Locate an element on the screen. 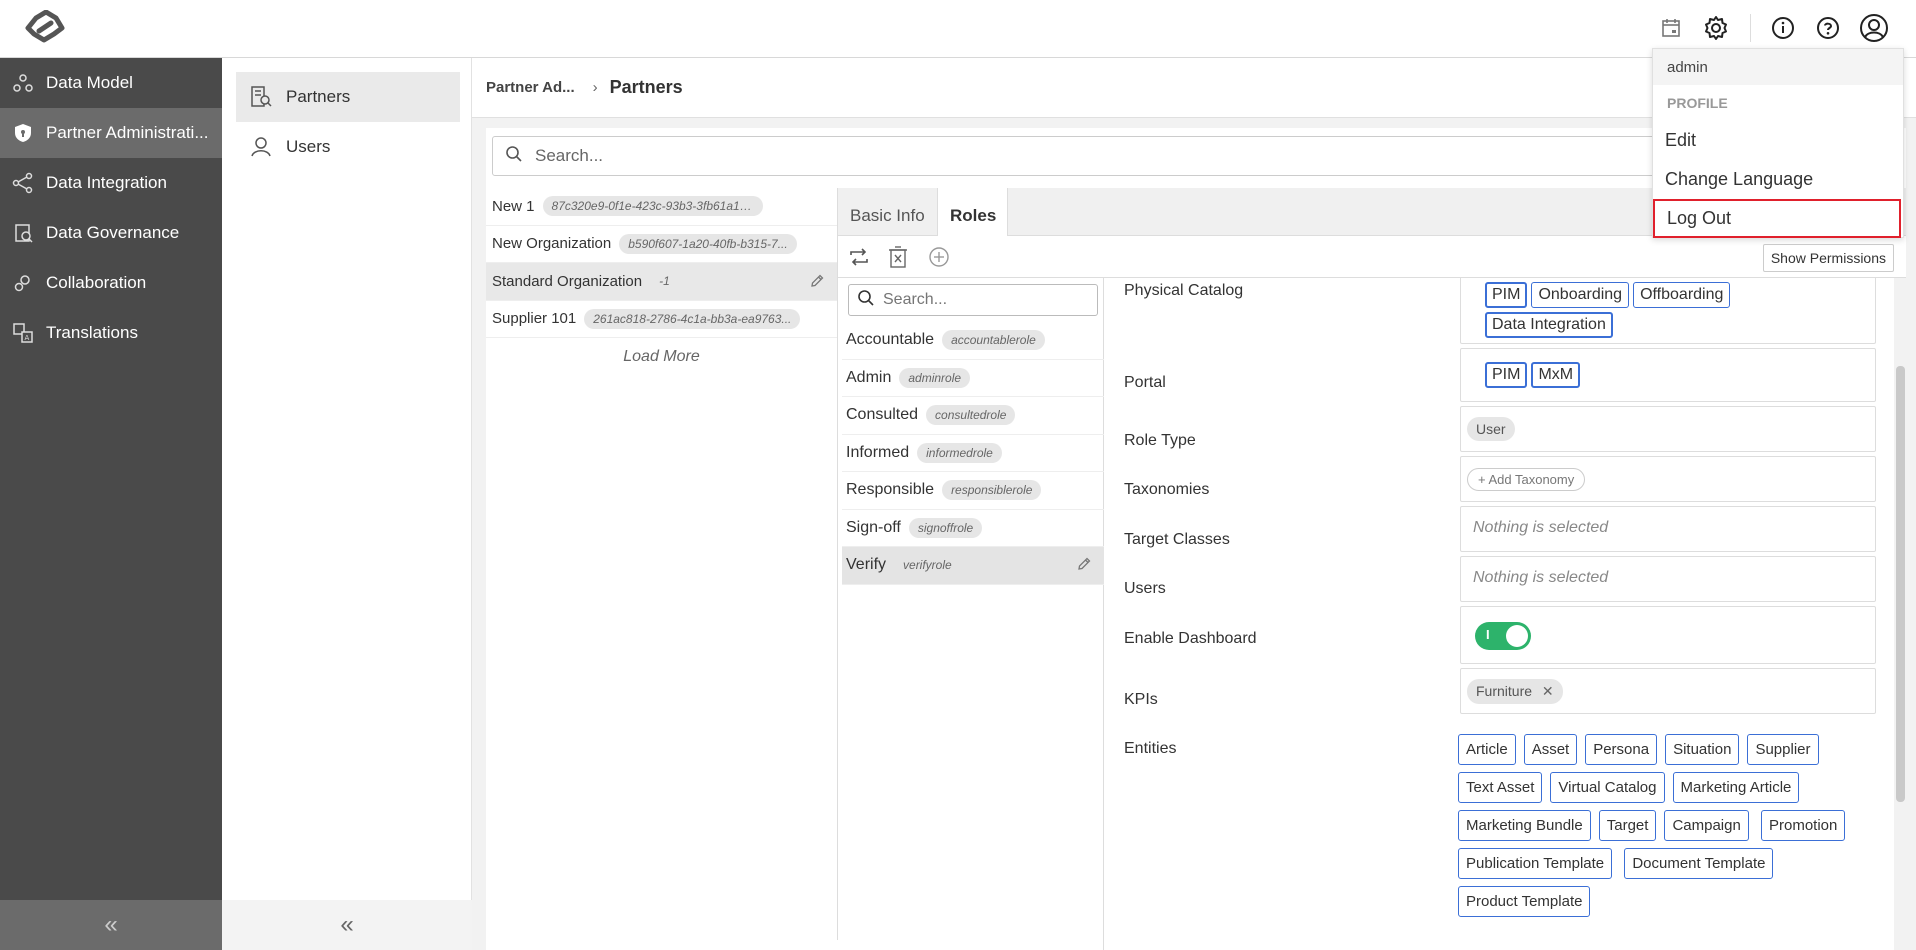 The image size is (1916, 950). collapse-subnav-button: « is located at coordinates (347, 925).